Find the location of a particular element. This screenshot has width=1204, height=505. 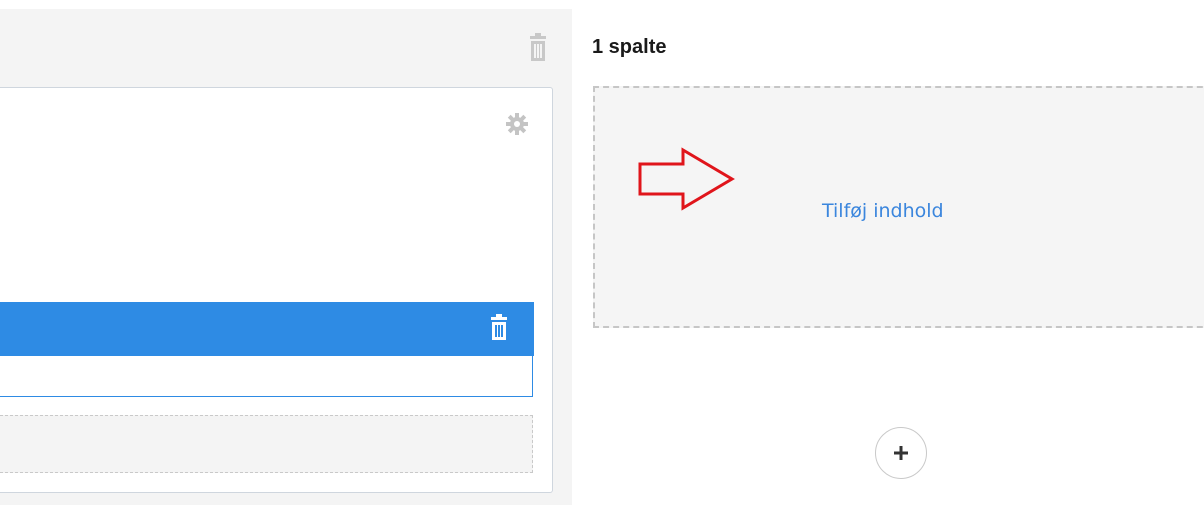

selected-row-body is located at coordinates (266, 376).